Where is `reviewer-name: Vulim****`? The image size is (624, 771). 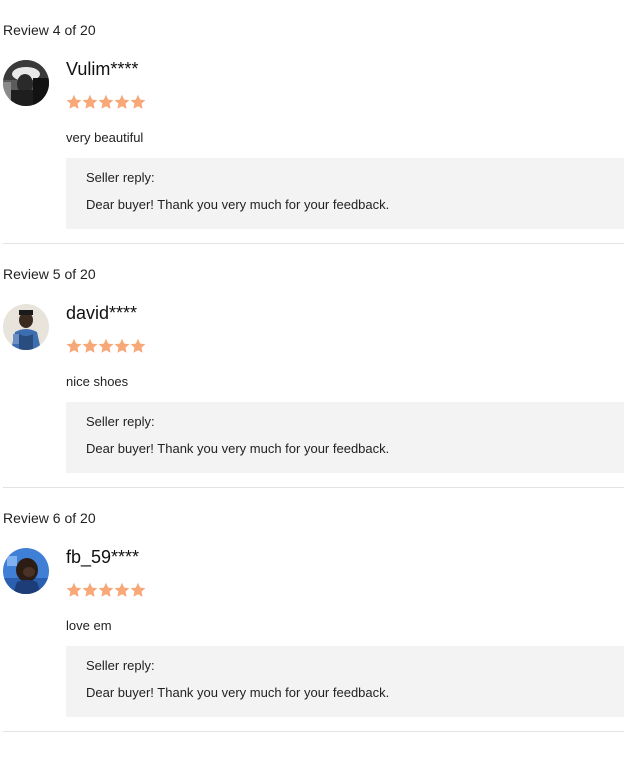
reviewer-name: Vulim**** is located at coordinates (102, 69).